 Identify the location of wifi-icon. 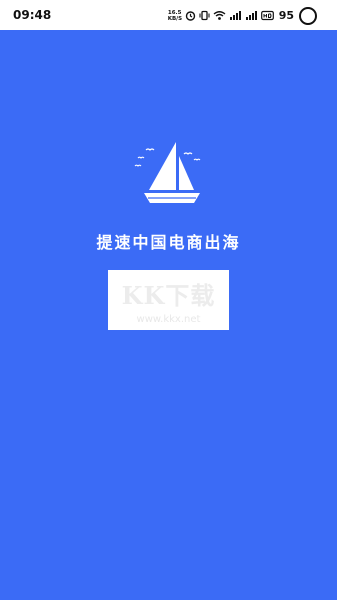
(219, 15).